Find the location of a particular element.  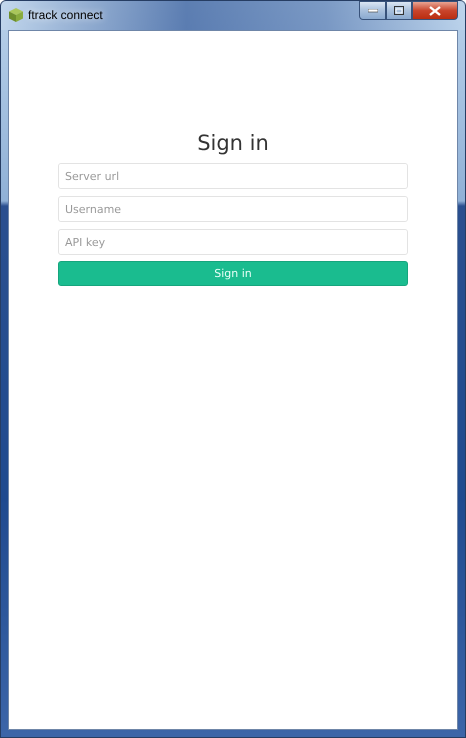

maximize-icon is located at coordinates (399, 10).